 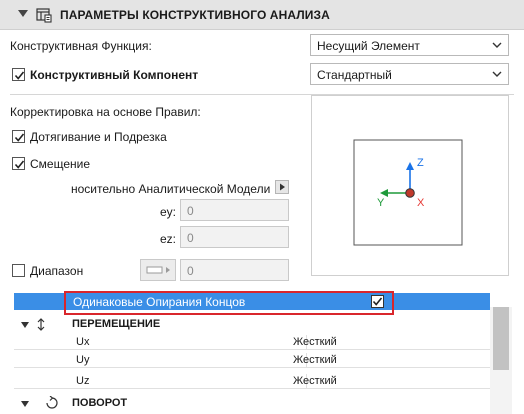 I want to click on relative-menu-button, so click(x=282, y=187).